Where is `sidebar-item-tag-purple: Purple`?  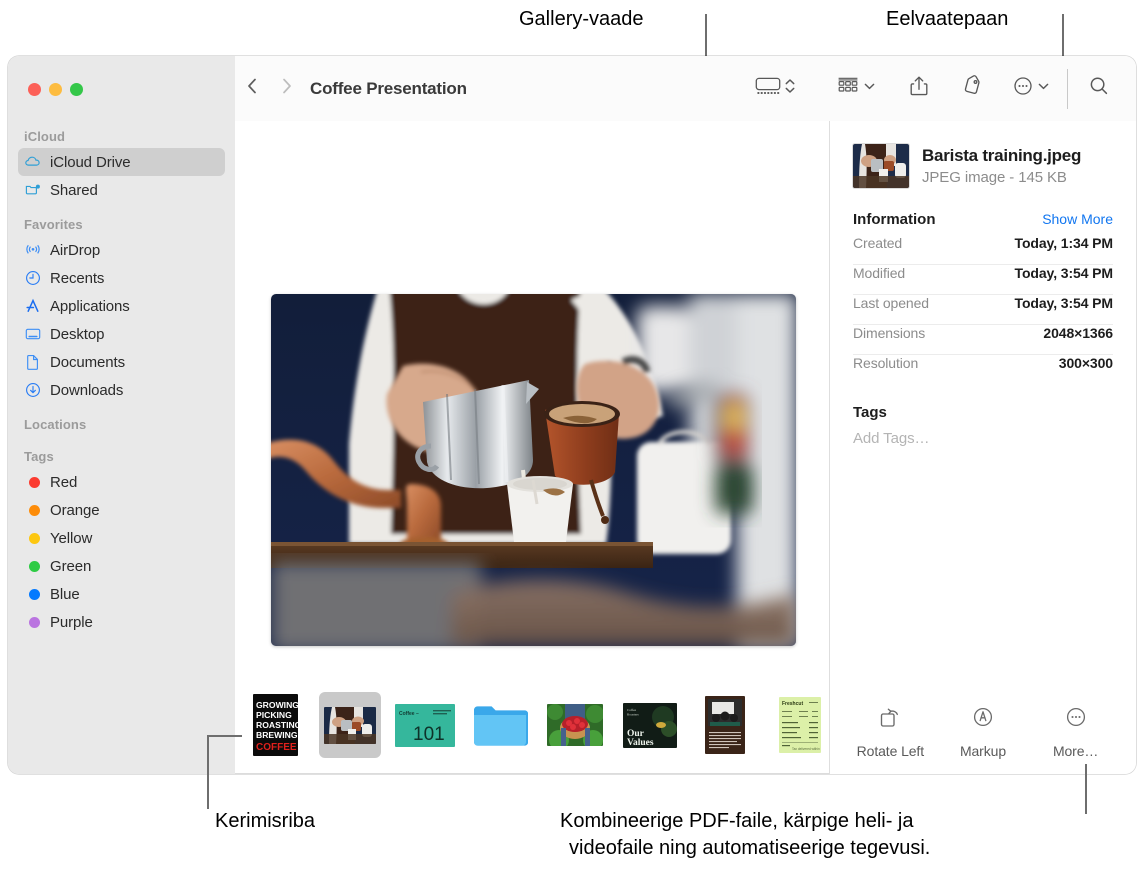
sidebar-item-tag-purple: Purple is located at coordinates (121, 622).